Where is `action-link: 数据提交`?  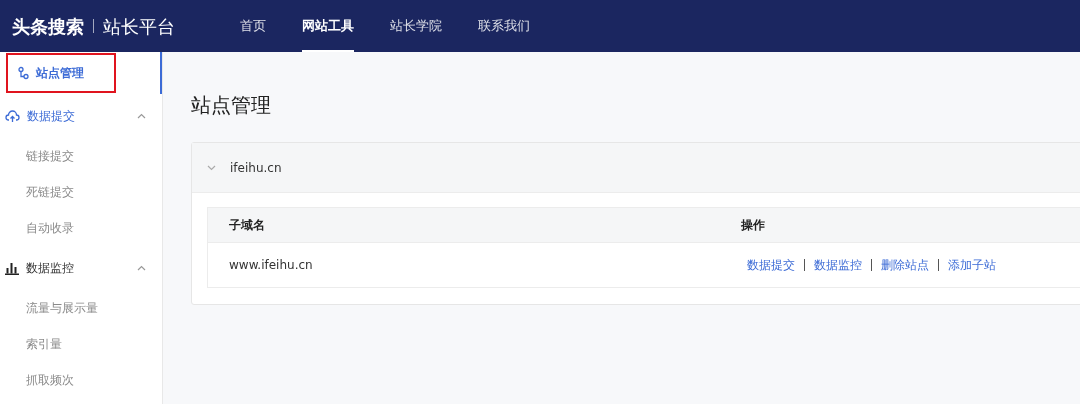
action-link: 数据提交 is located at coordinates (771, 265).